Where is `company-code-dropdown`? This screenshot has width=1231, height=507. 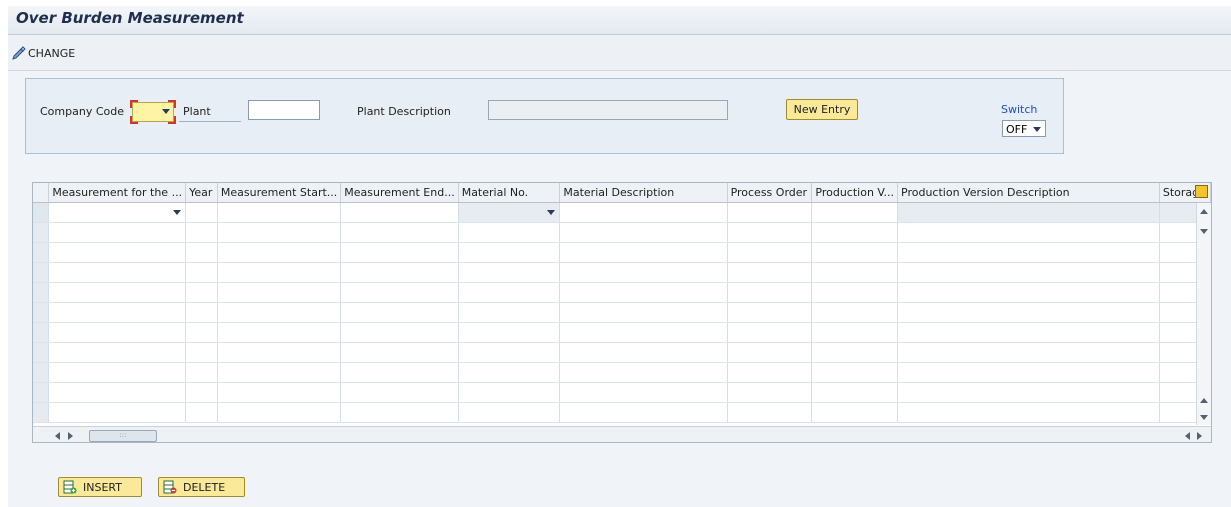 company-code-dropdown is located at coordinates (153, 112).